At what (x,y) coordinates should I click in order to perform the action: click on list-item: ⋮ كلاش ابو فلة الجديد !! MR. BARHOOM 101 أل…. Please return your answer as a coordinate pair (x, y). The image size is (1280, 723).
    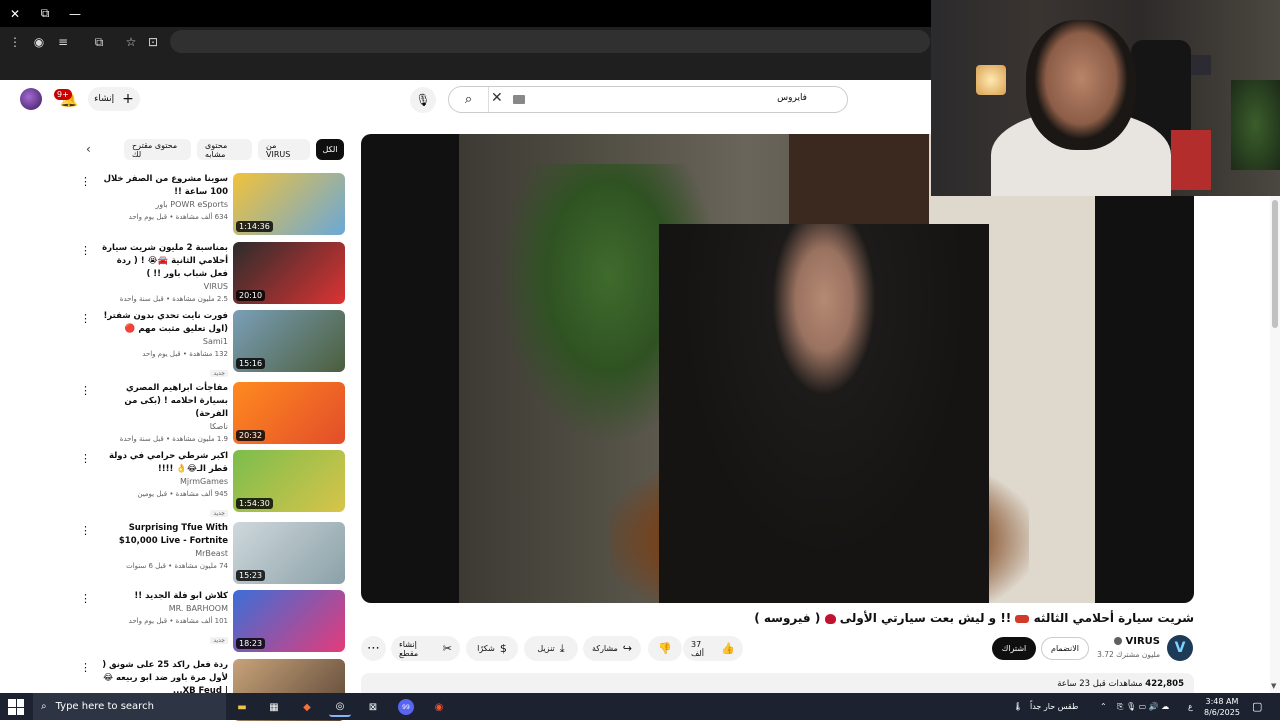
    Looking at the image, I should click on (213, 622).